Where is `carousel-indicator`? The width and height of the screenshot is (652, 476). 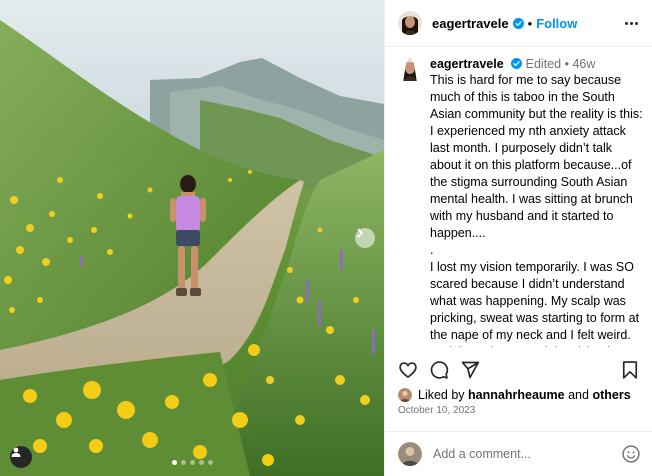 carousel-indicator is located at coordinates (192, 462).